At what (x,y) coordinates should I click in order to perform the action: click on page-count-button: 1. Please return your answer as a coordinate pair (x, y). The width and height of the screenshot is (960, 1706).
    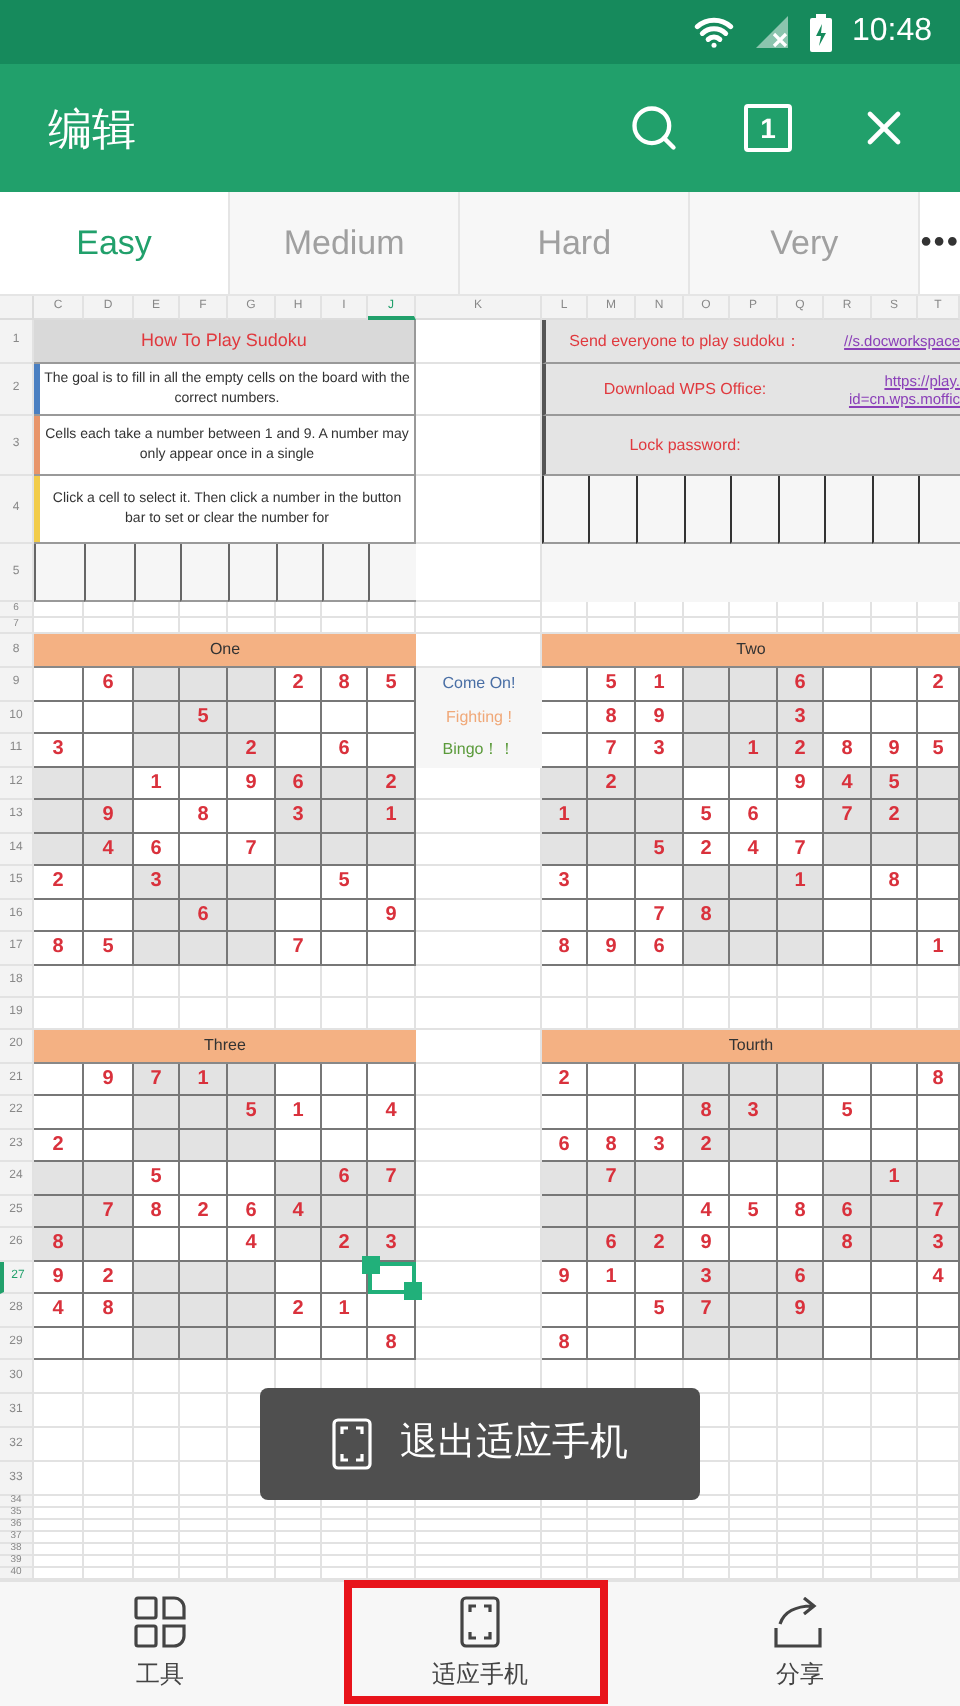
    Looking at the image, I should click on (768, 128).